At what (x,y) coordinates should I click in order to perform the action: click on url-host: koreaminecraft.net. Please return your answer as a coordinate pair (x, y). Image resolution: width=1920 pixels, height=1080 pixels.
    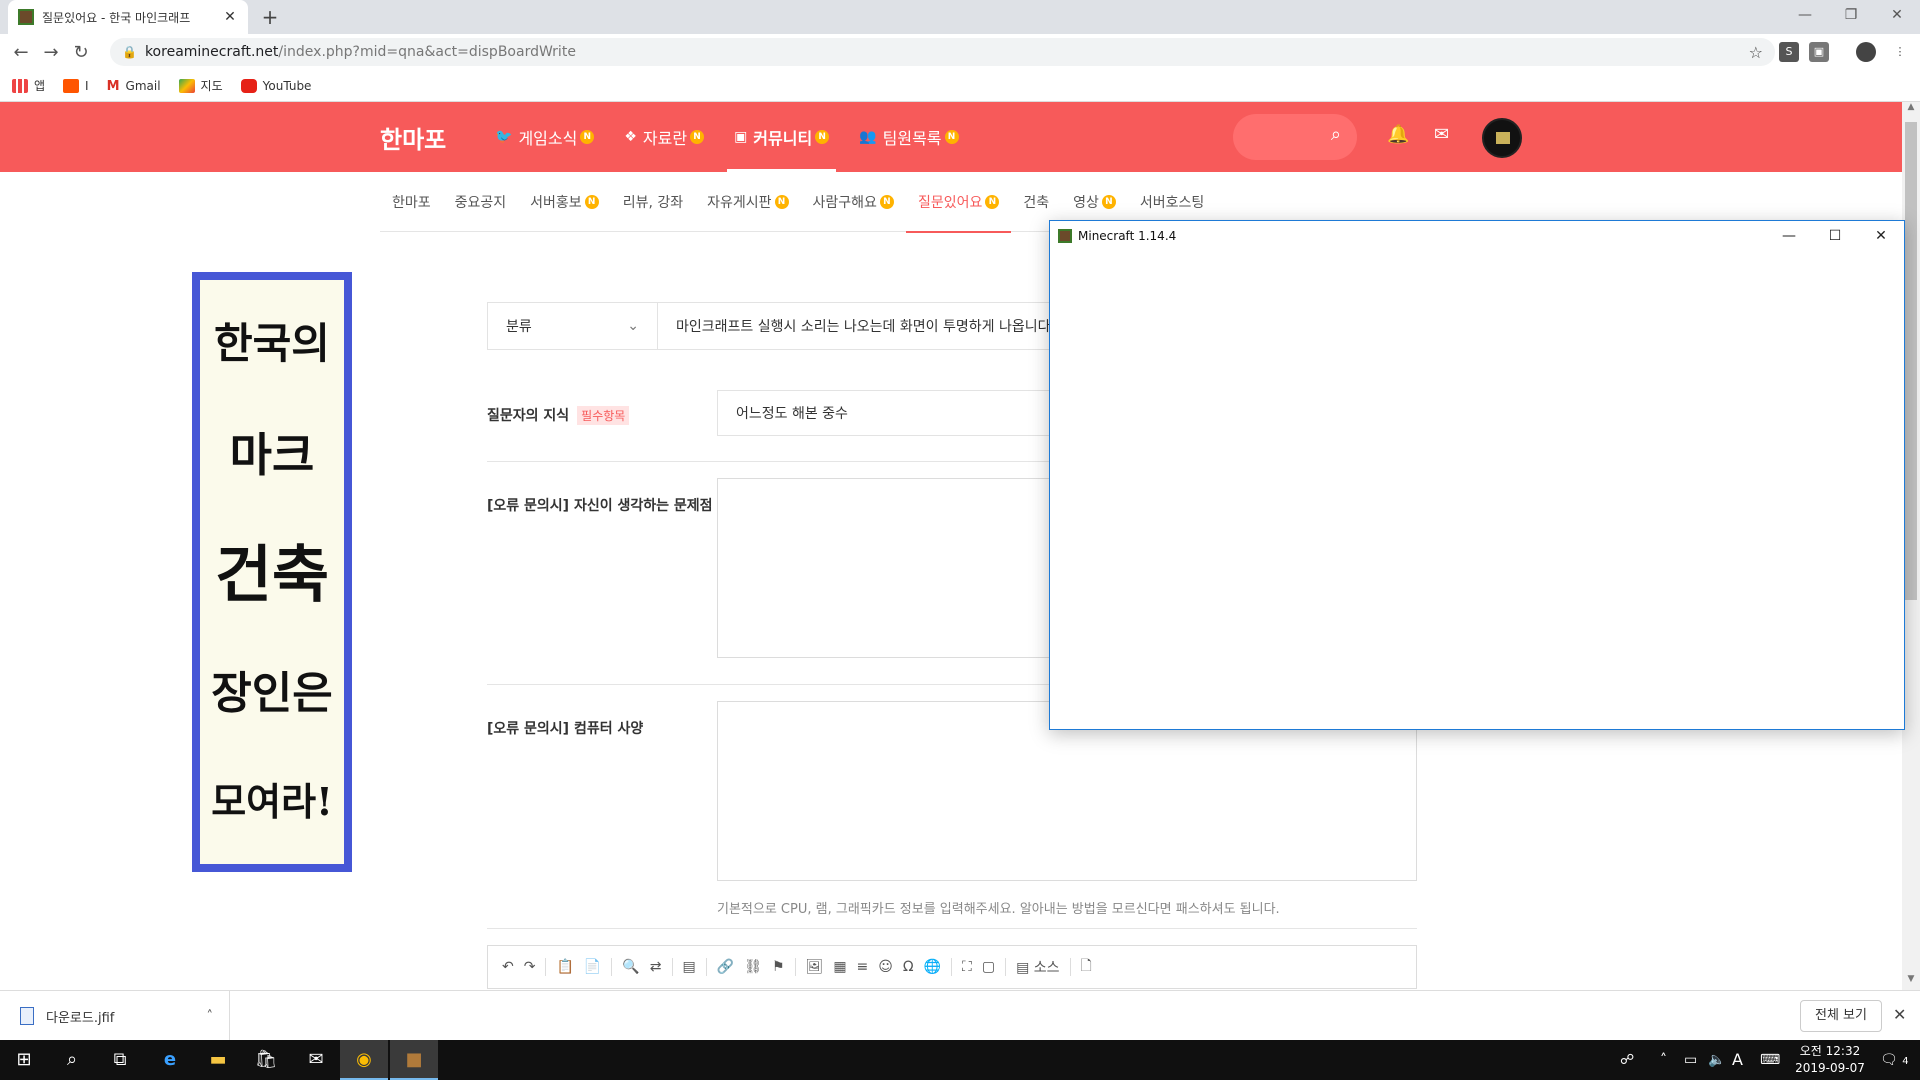
    Looking at the image, I should click on (211, 52).